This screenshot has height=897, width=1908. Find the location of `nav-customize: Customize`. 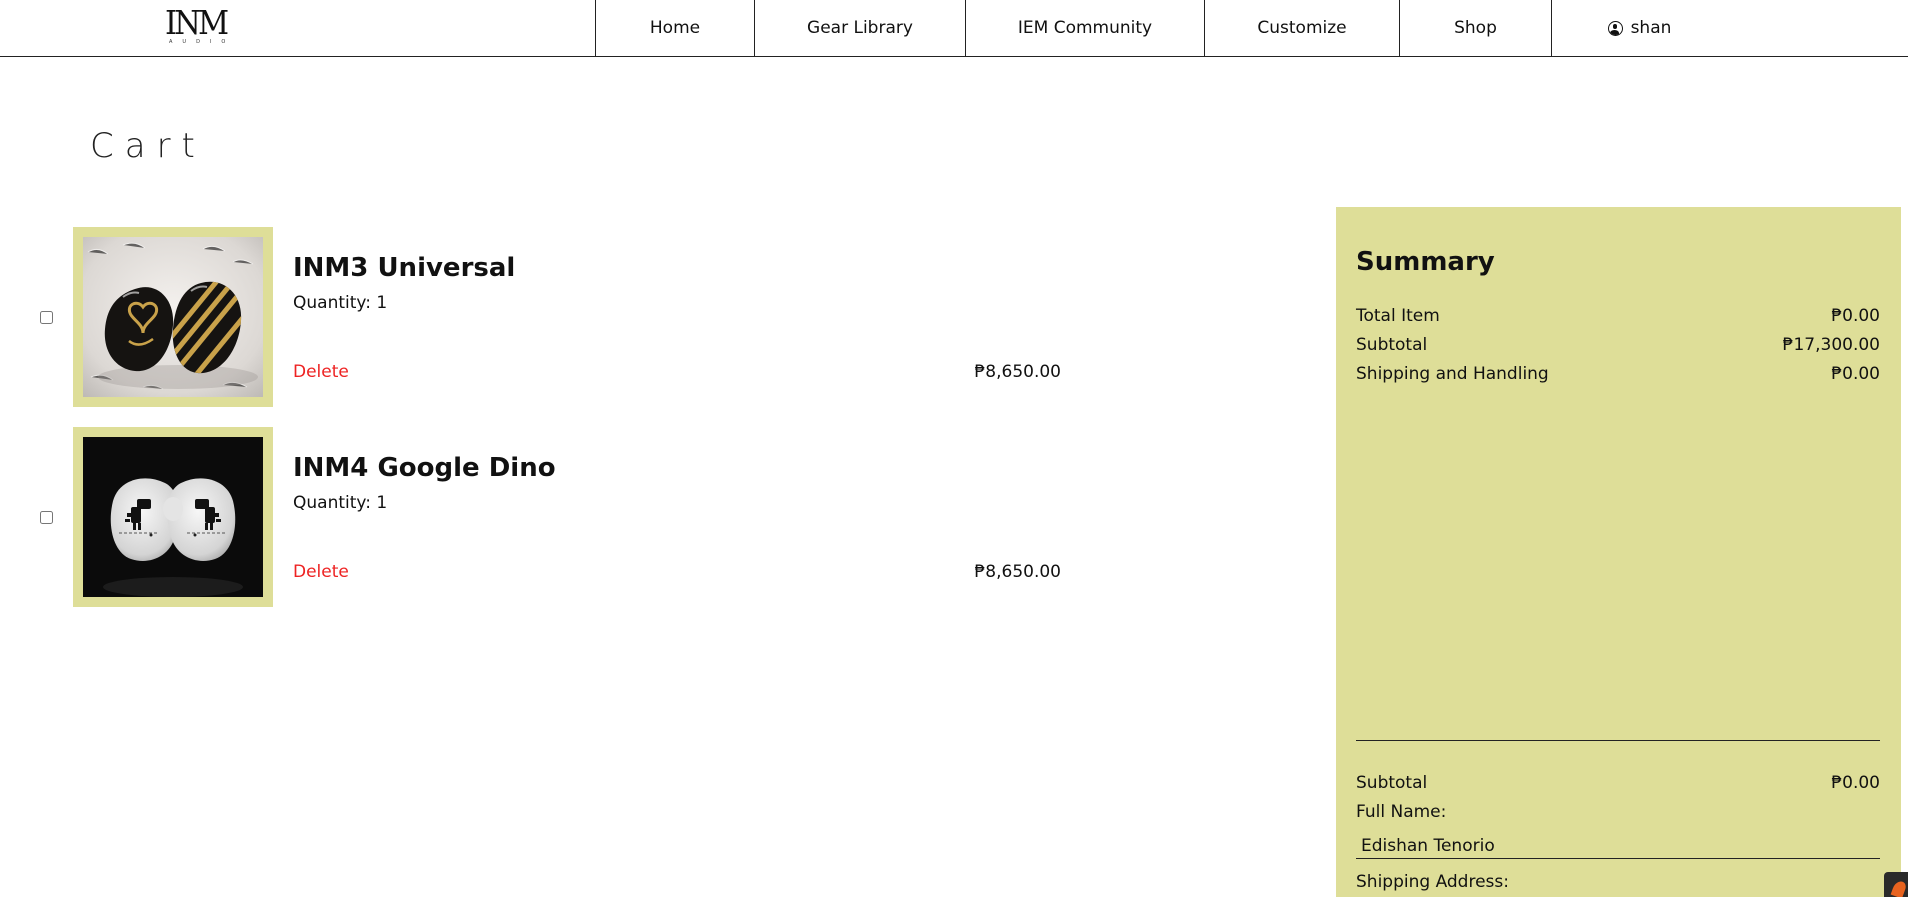

nav-customize: Customize is located at coordinates (1301, 28).